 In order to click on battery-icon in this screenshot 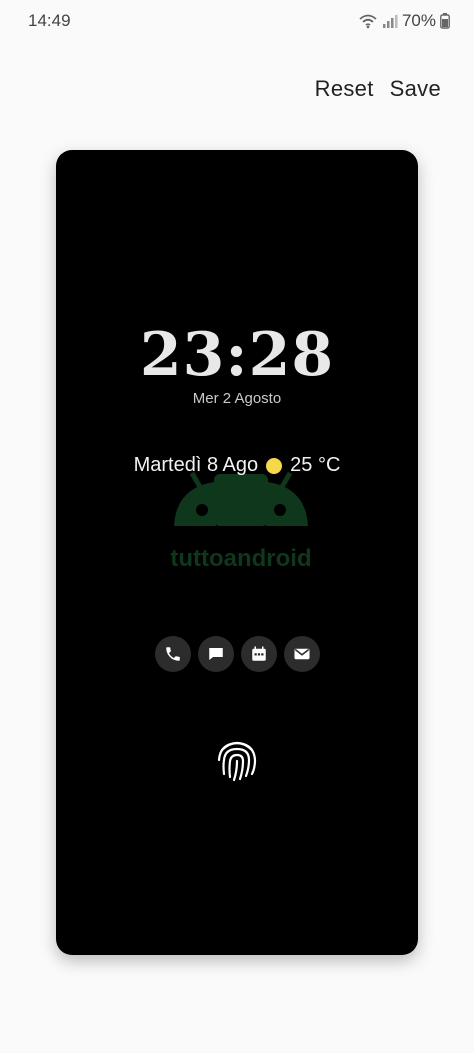, I will do `click(445, 21)`.